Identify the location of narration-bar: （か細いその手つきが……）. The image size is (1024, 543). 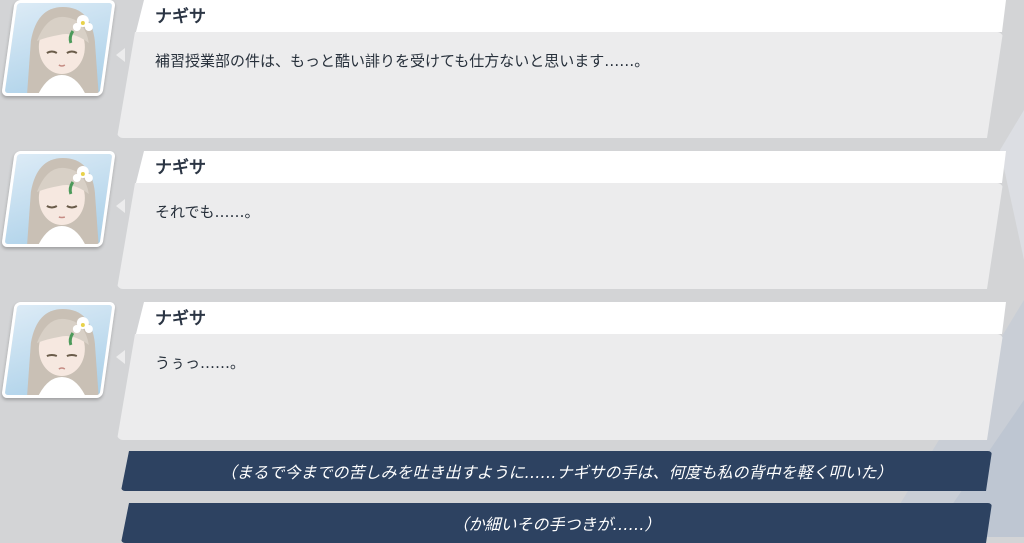
(556, 523).